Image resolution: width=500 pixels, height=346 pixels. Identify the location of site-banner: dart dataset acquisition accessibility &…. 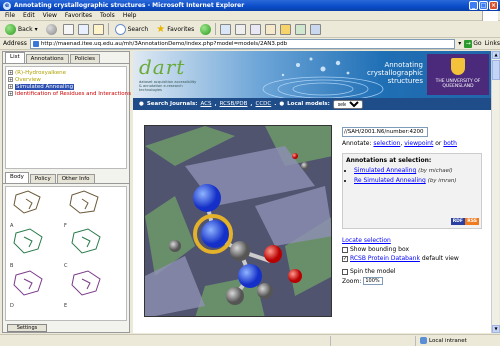
(312, 74).